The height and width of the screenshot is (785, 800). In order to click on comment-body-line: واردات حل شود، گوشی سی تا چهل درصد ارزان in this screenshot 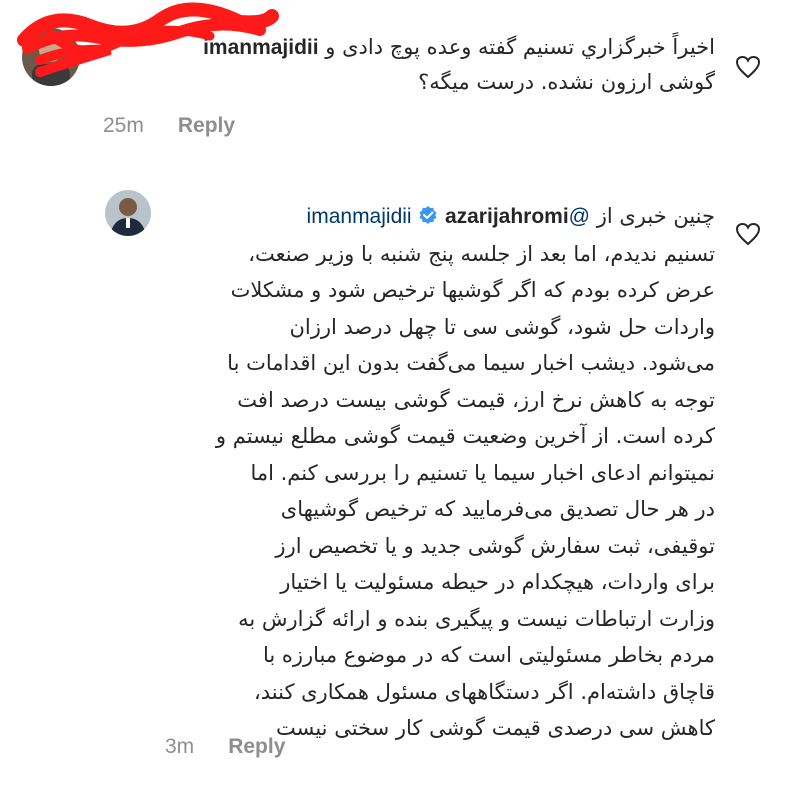, I will do `click(502, 326)`.